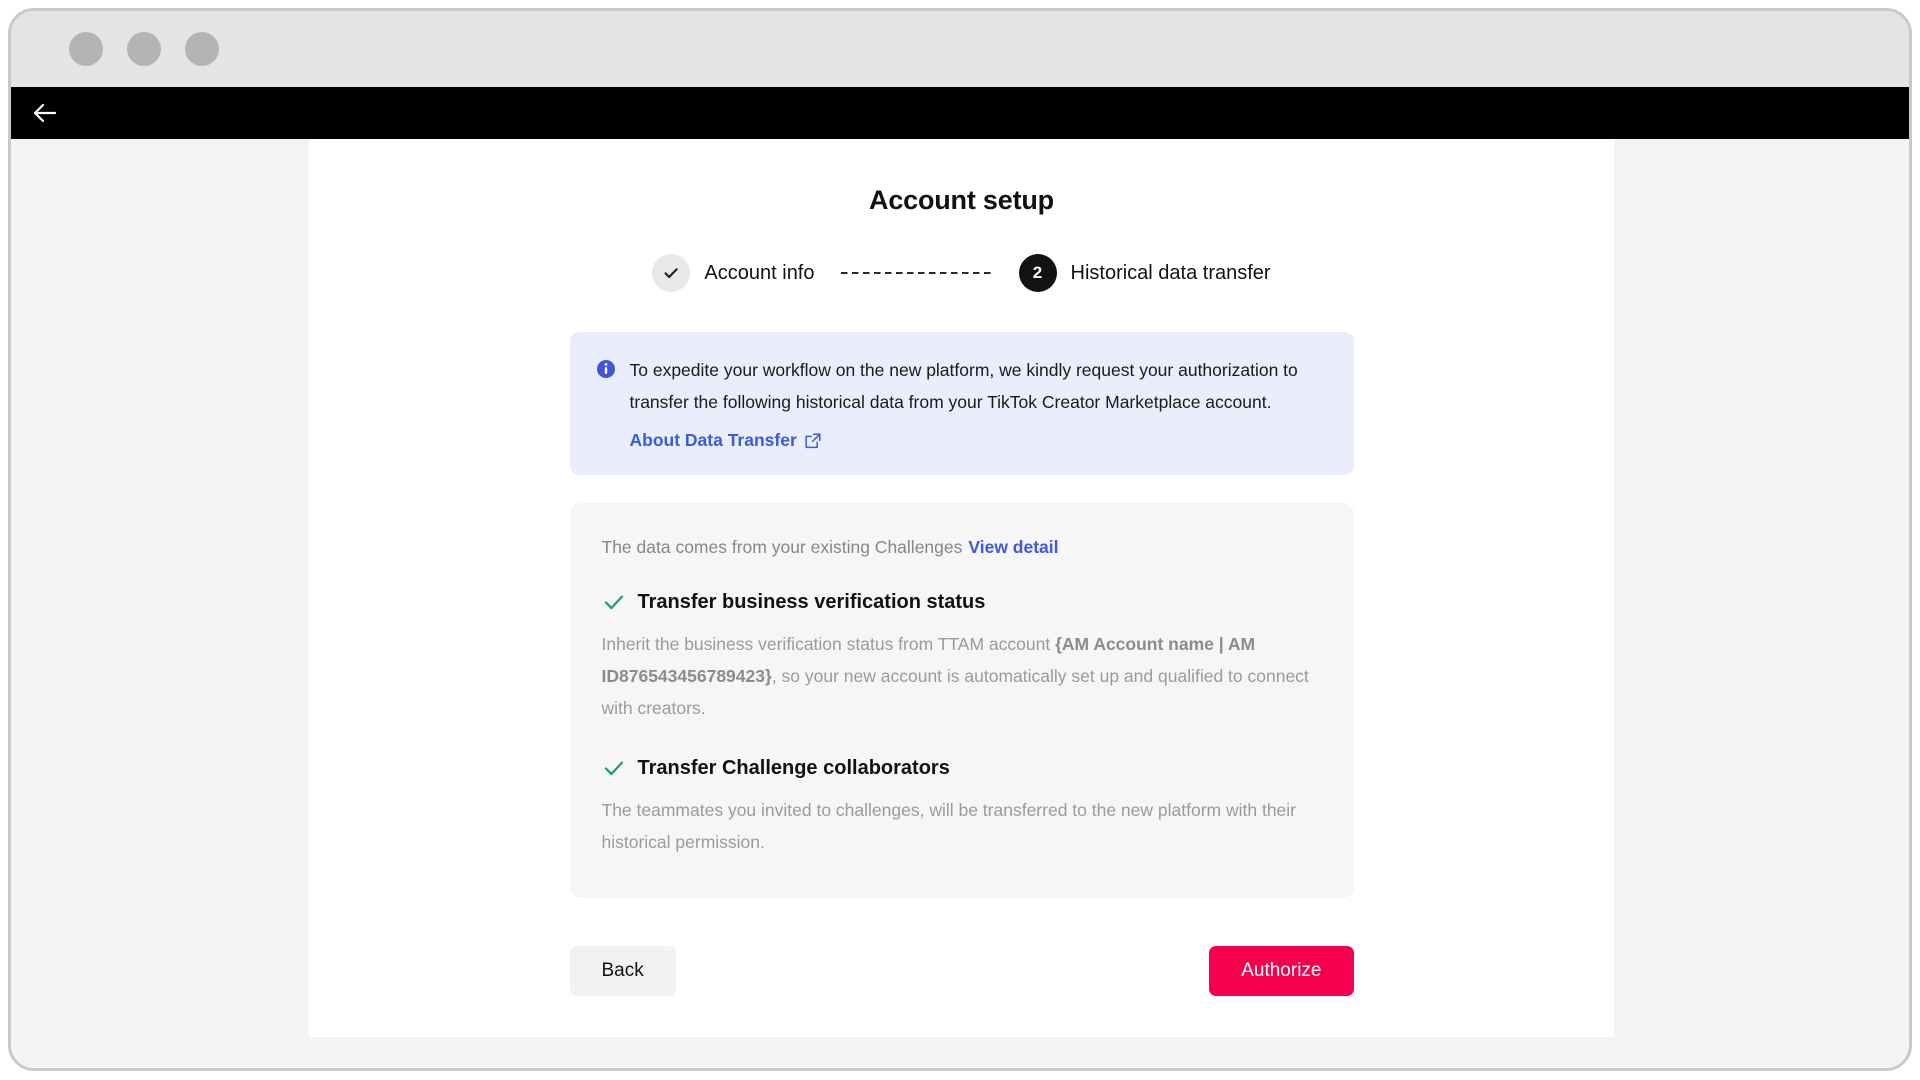  I want to click on arrow-left-icon, so click(45, 113).